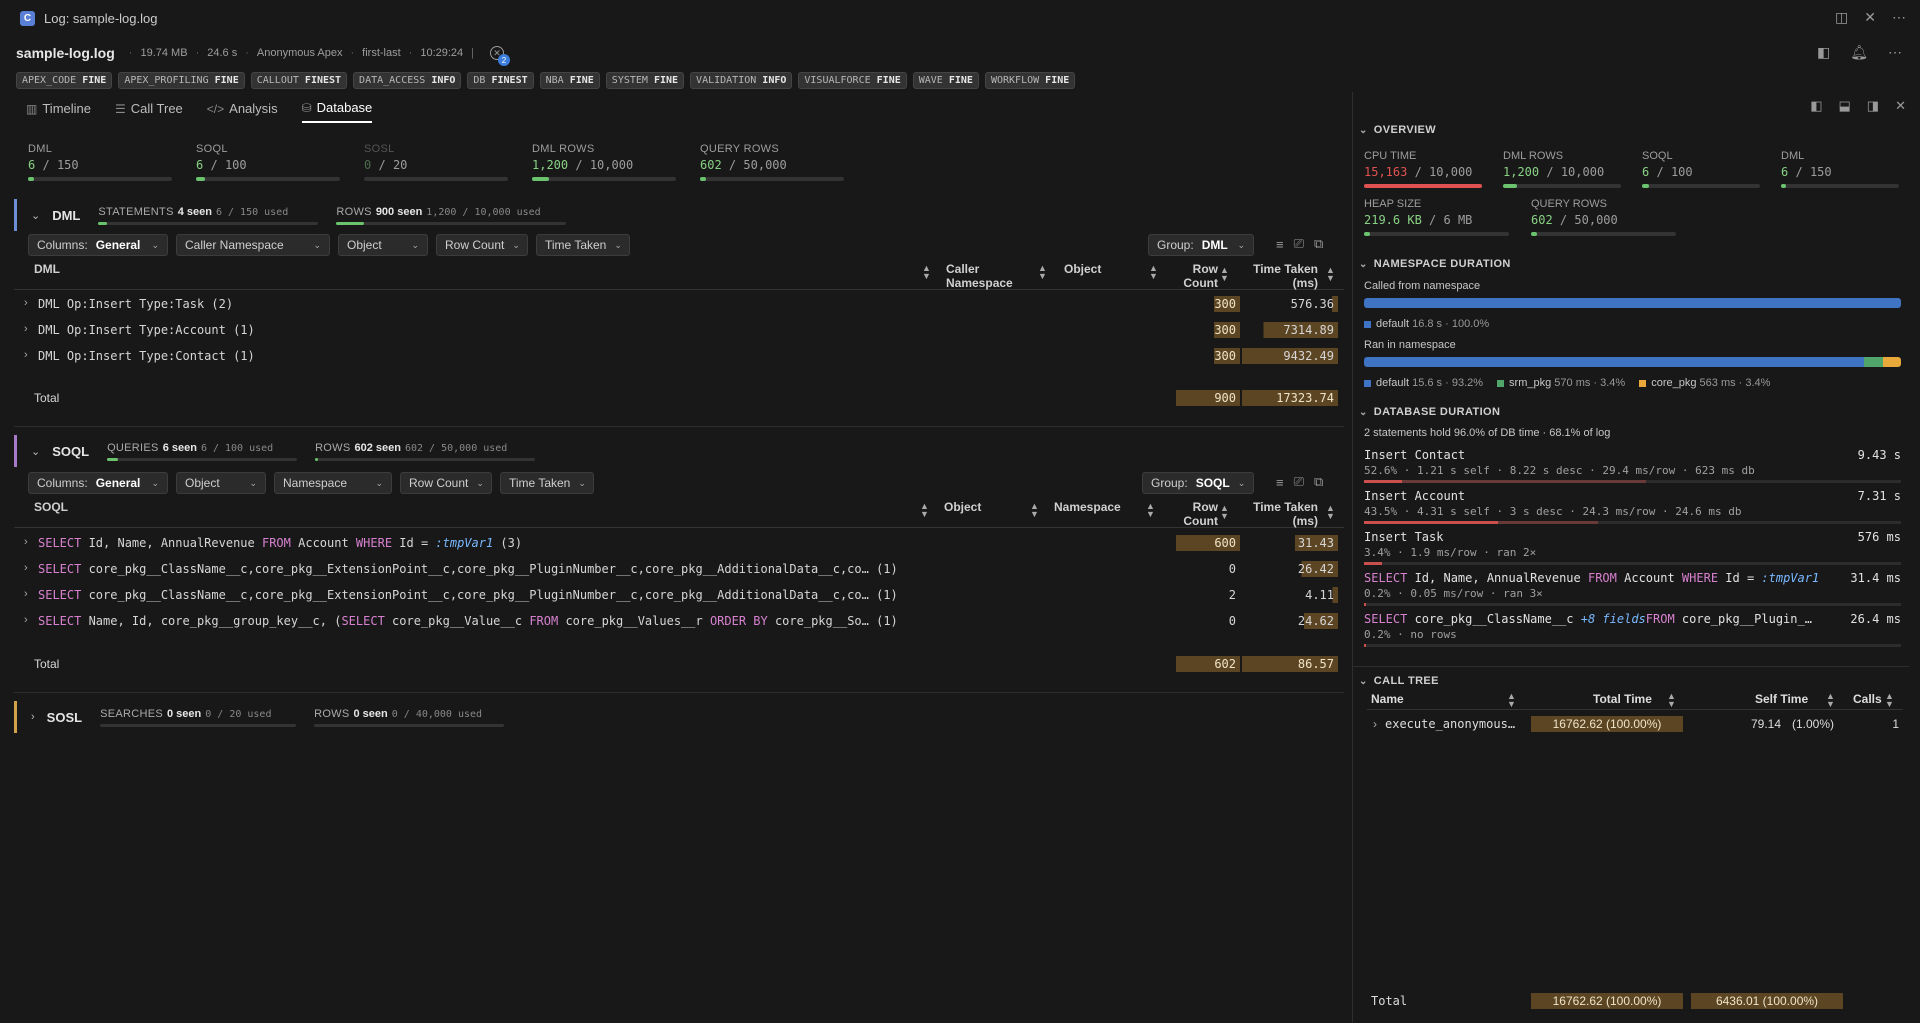 The image size is (1920, 1023). I want to click on log-level-badge: VALIDATION INFO, so click(741, 80).